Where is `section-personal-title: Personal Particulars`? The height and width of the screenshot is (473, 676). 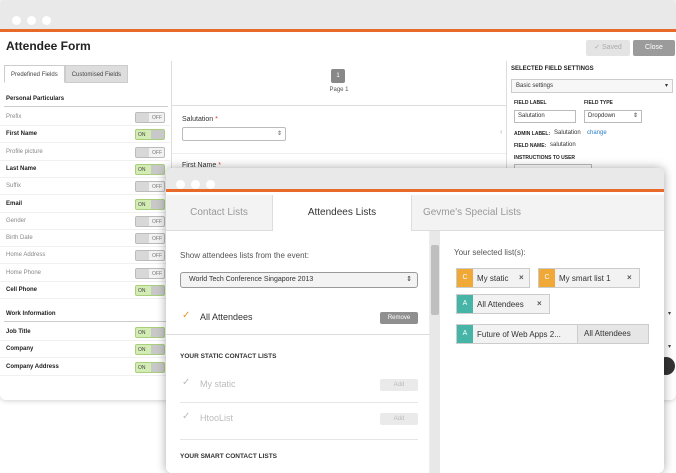 section-personal-title: Personal Particulars is located at coordinates (35, 99).